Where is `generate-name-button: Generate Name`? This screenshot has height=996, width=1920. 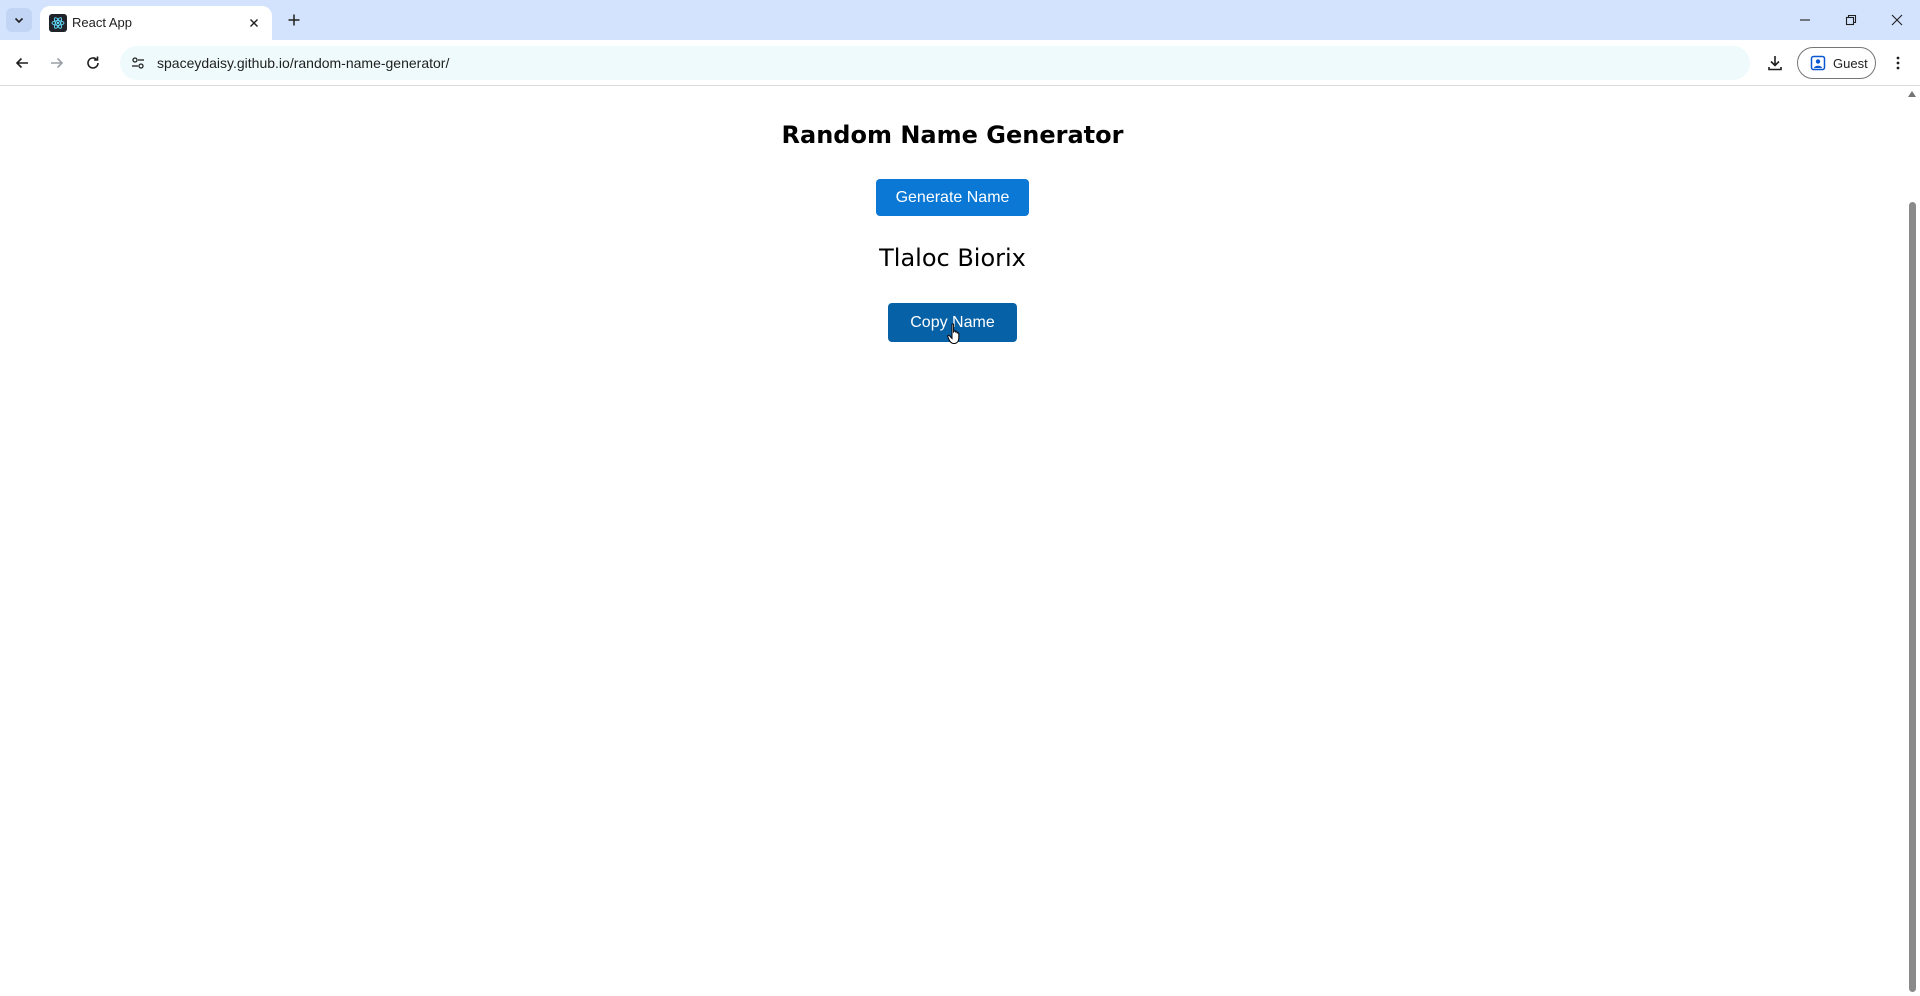 generate-name-button: Generate Name is located at coordinates (952, 197).